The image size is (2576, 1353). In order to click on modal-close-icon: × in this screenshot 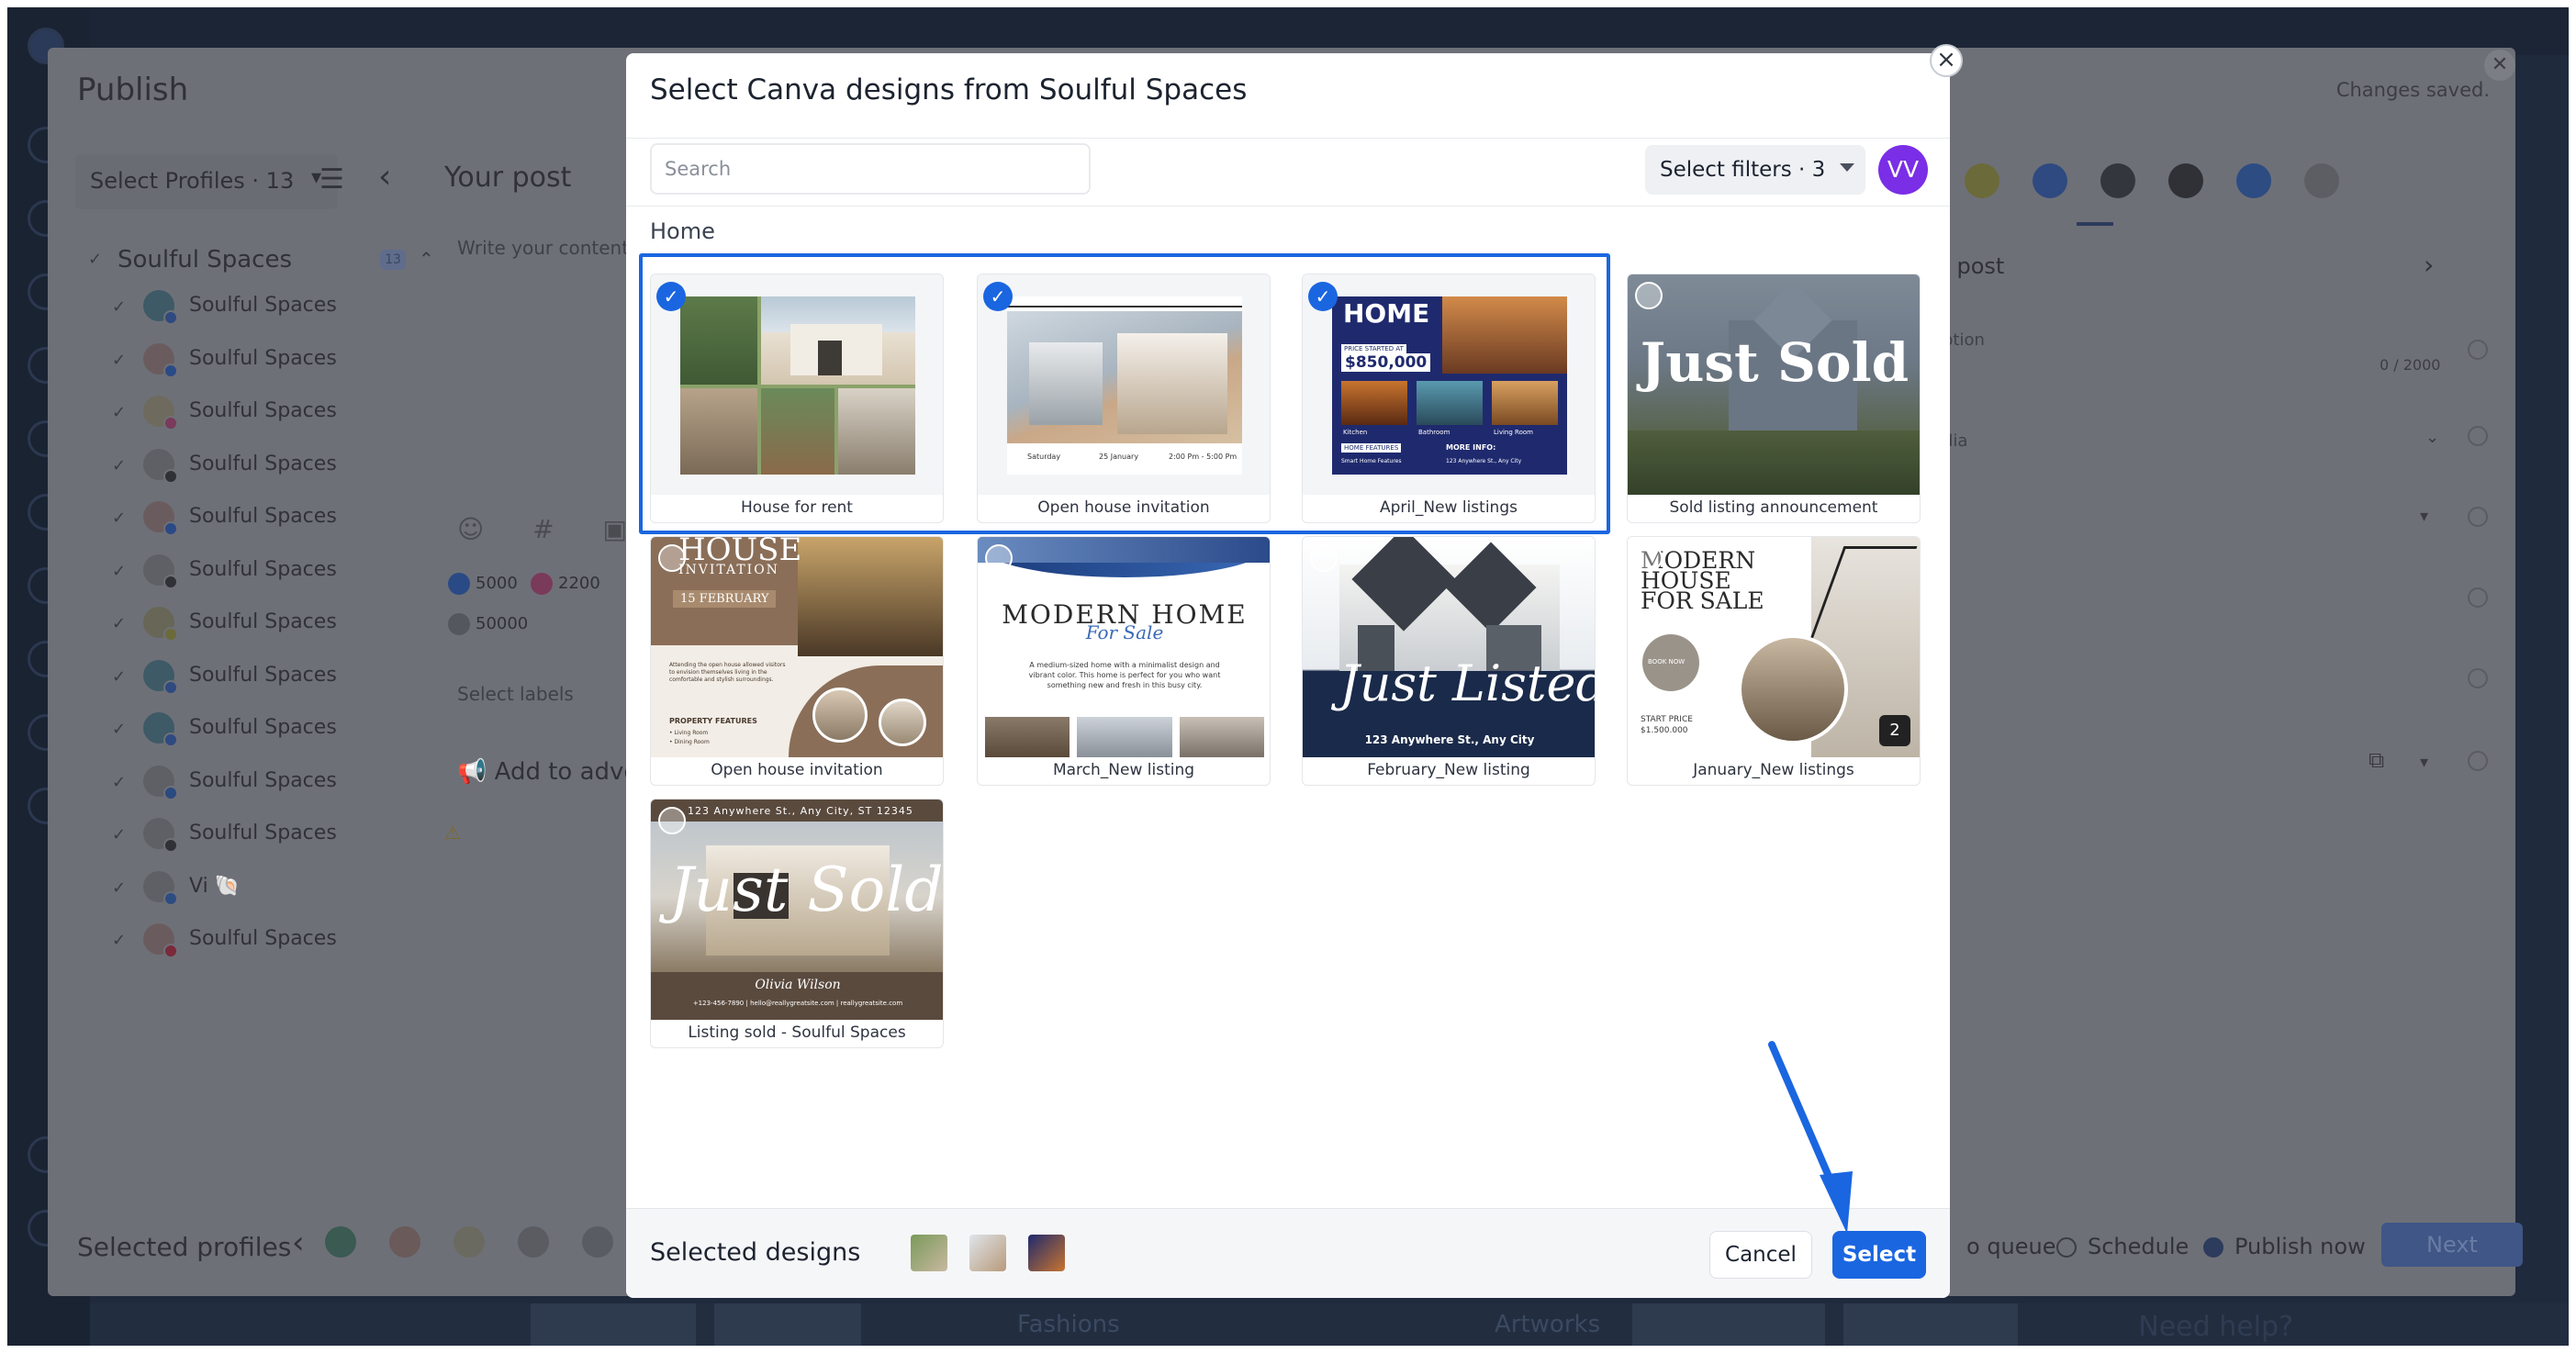, I will do `click(1946, 60)`.